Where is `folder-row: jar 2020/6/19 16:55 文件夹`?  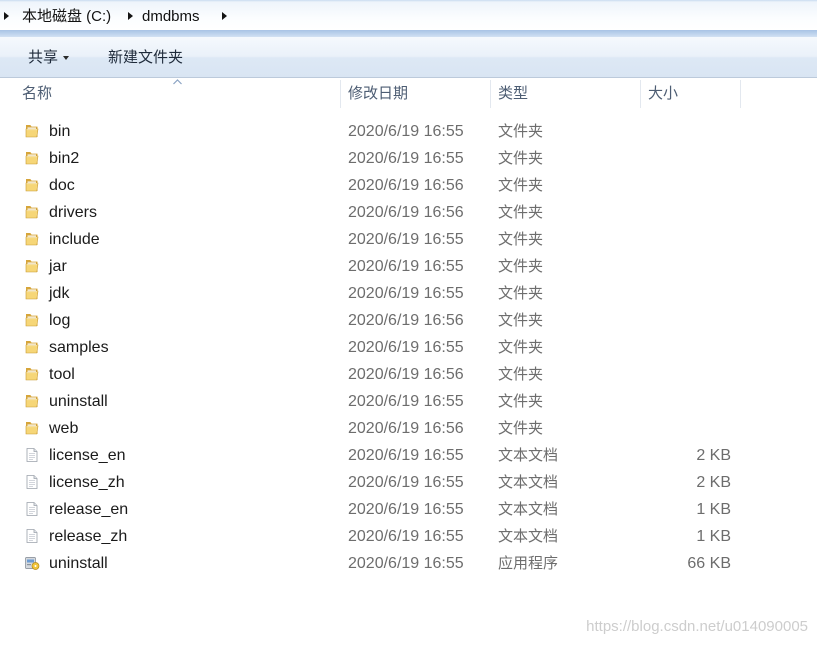
folder-row: jar 2020/6/19 16:55 文件夹 is located at coordinates (370, 266).